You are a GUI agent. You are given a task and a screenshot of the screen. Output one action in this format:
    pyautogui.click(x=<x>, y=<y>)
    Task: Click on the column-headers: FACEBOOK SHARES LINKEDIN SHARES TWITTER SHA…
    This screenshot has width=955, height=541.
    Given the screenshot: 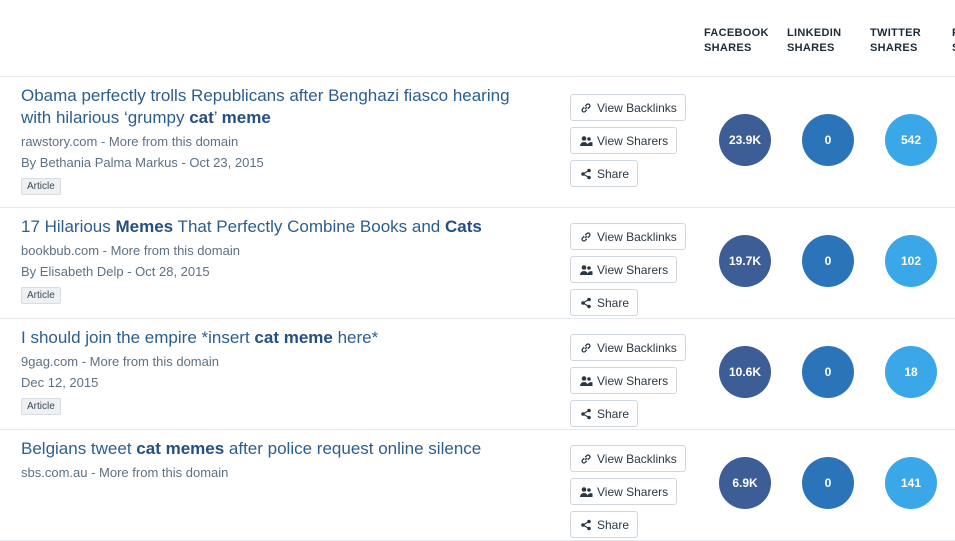 What is the action you would take?
    pyautogui.click(x=477, y=38)
    